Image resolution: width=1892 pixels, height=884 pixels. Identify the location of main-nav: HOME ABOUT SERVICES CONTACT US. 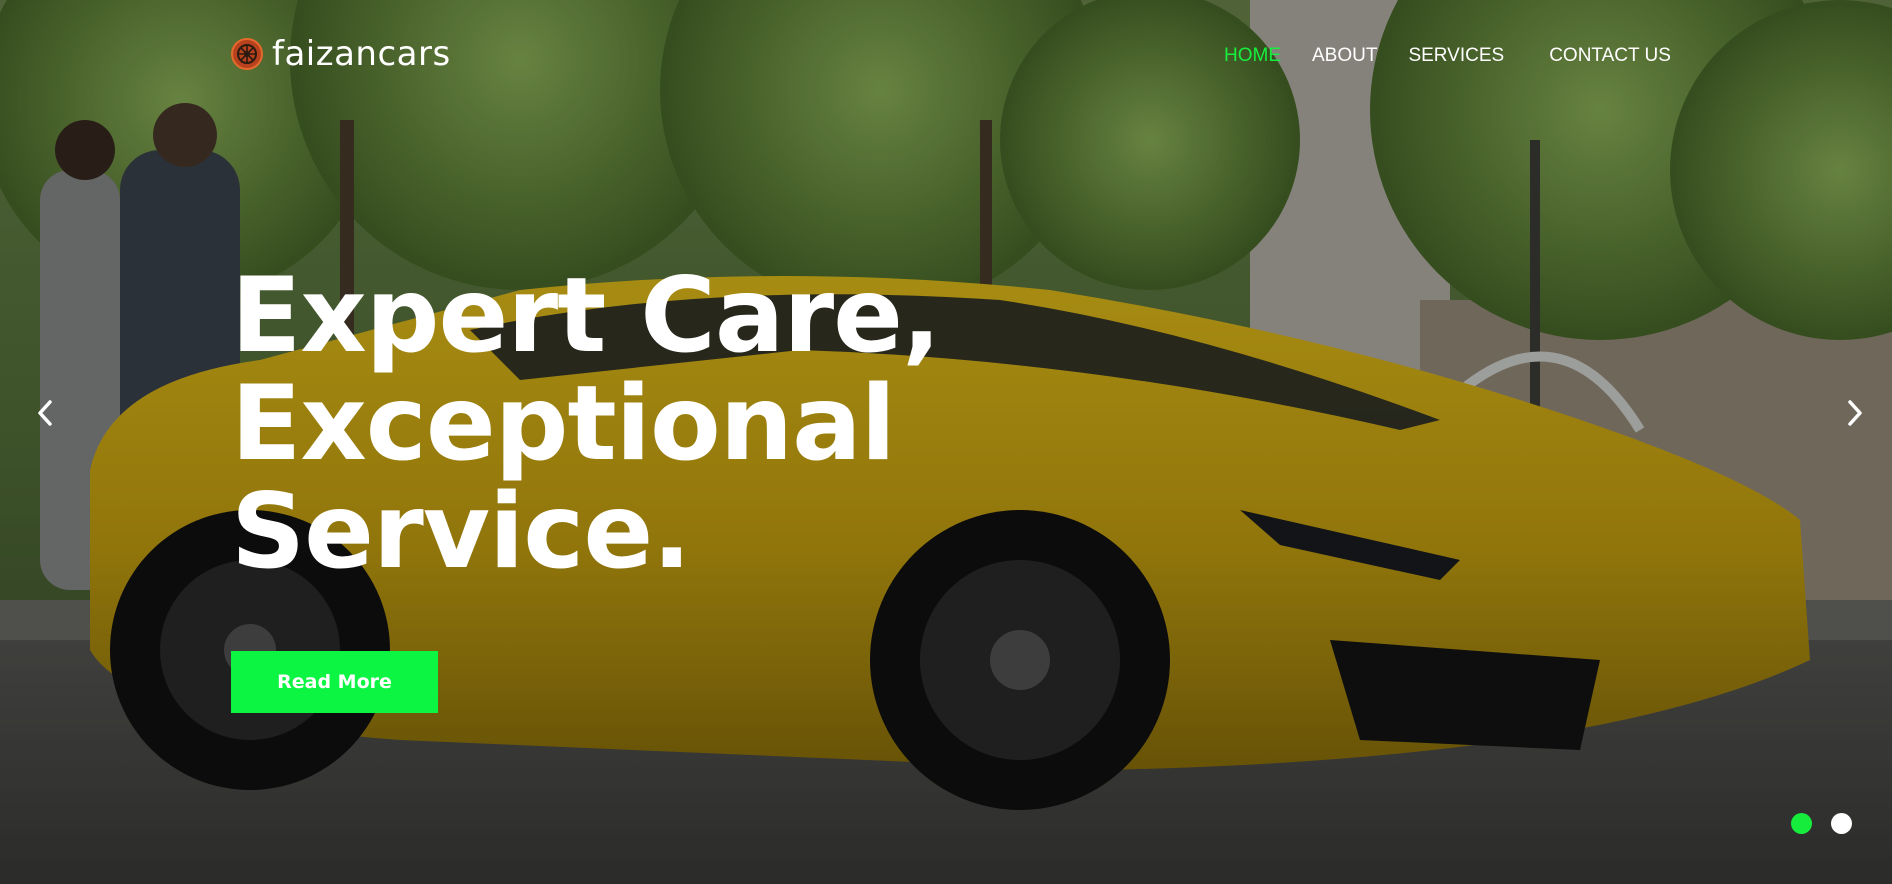
(1447, 56).